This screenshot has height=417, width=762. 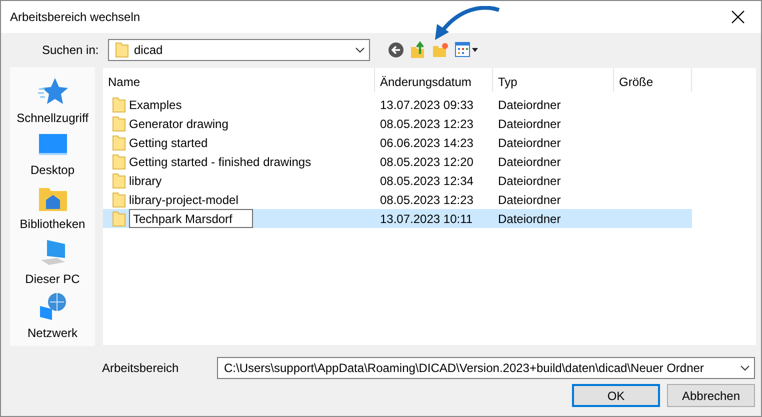 What do you see at coordinates (426, 143) in the screenshot?
I see `modified-date: 06.06.2023 14:23` at bounding box center [426, 143].